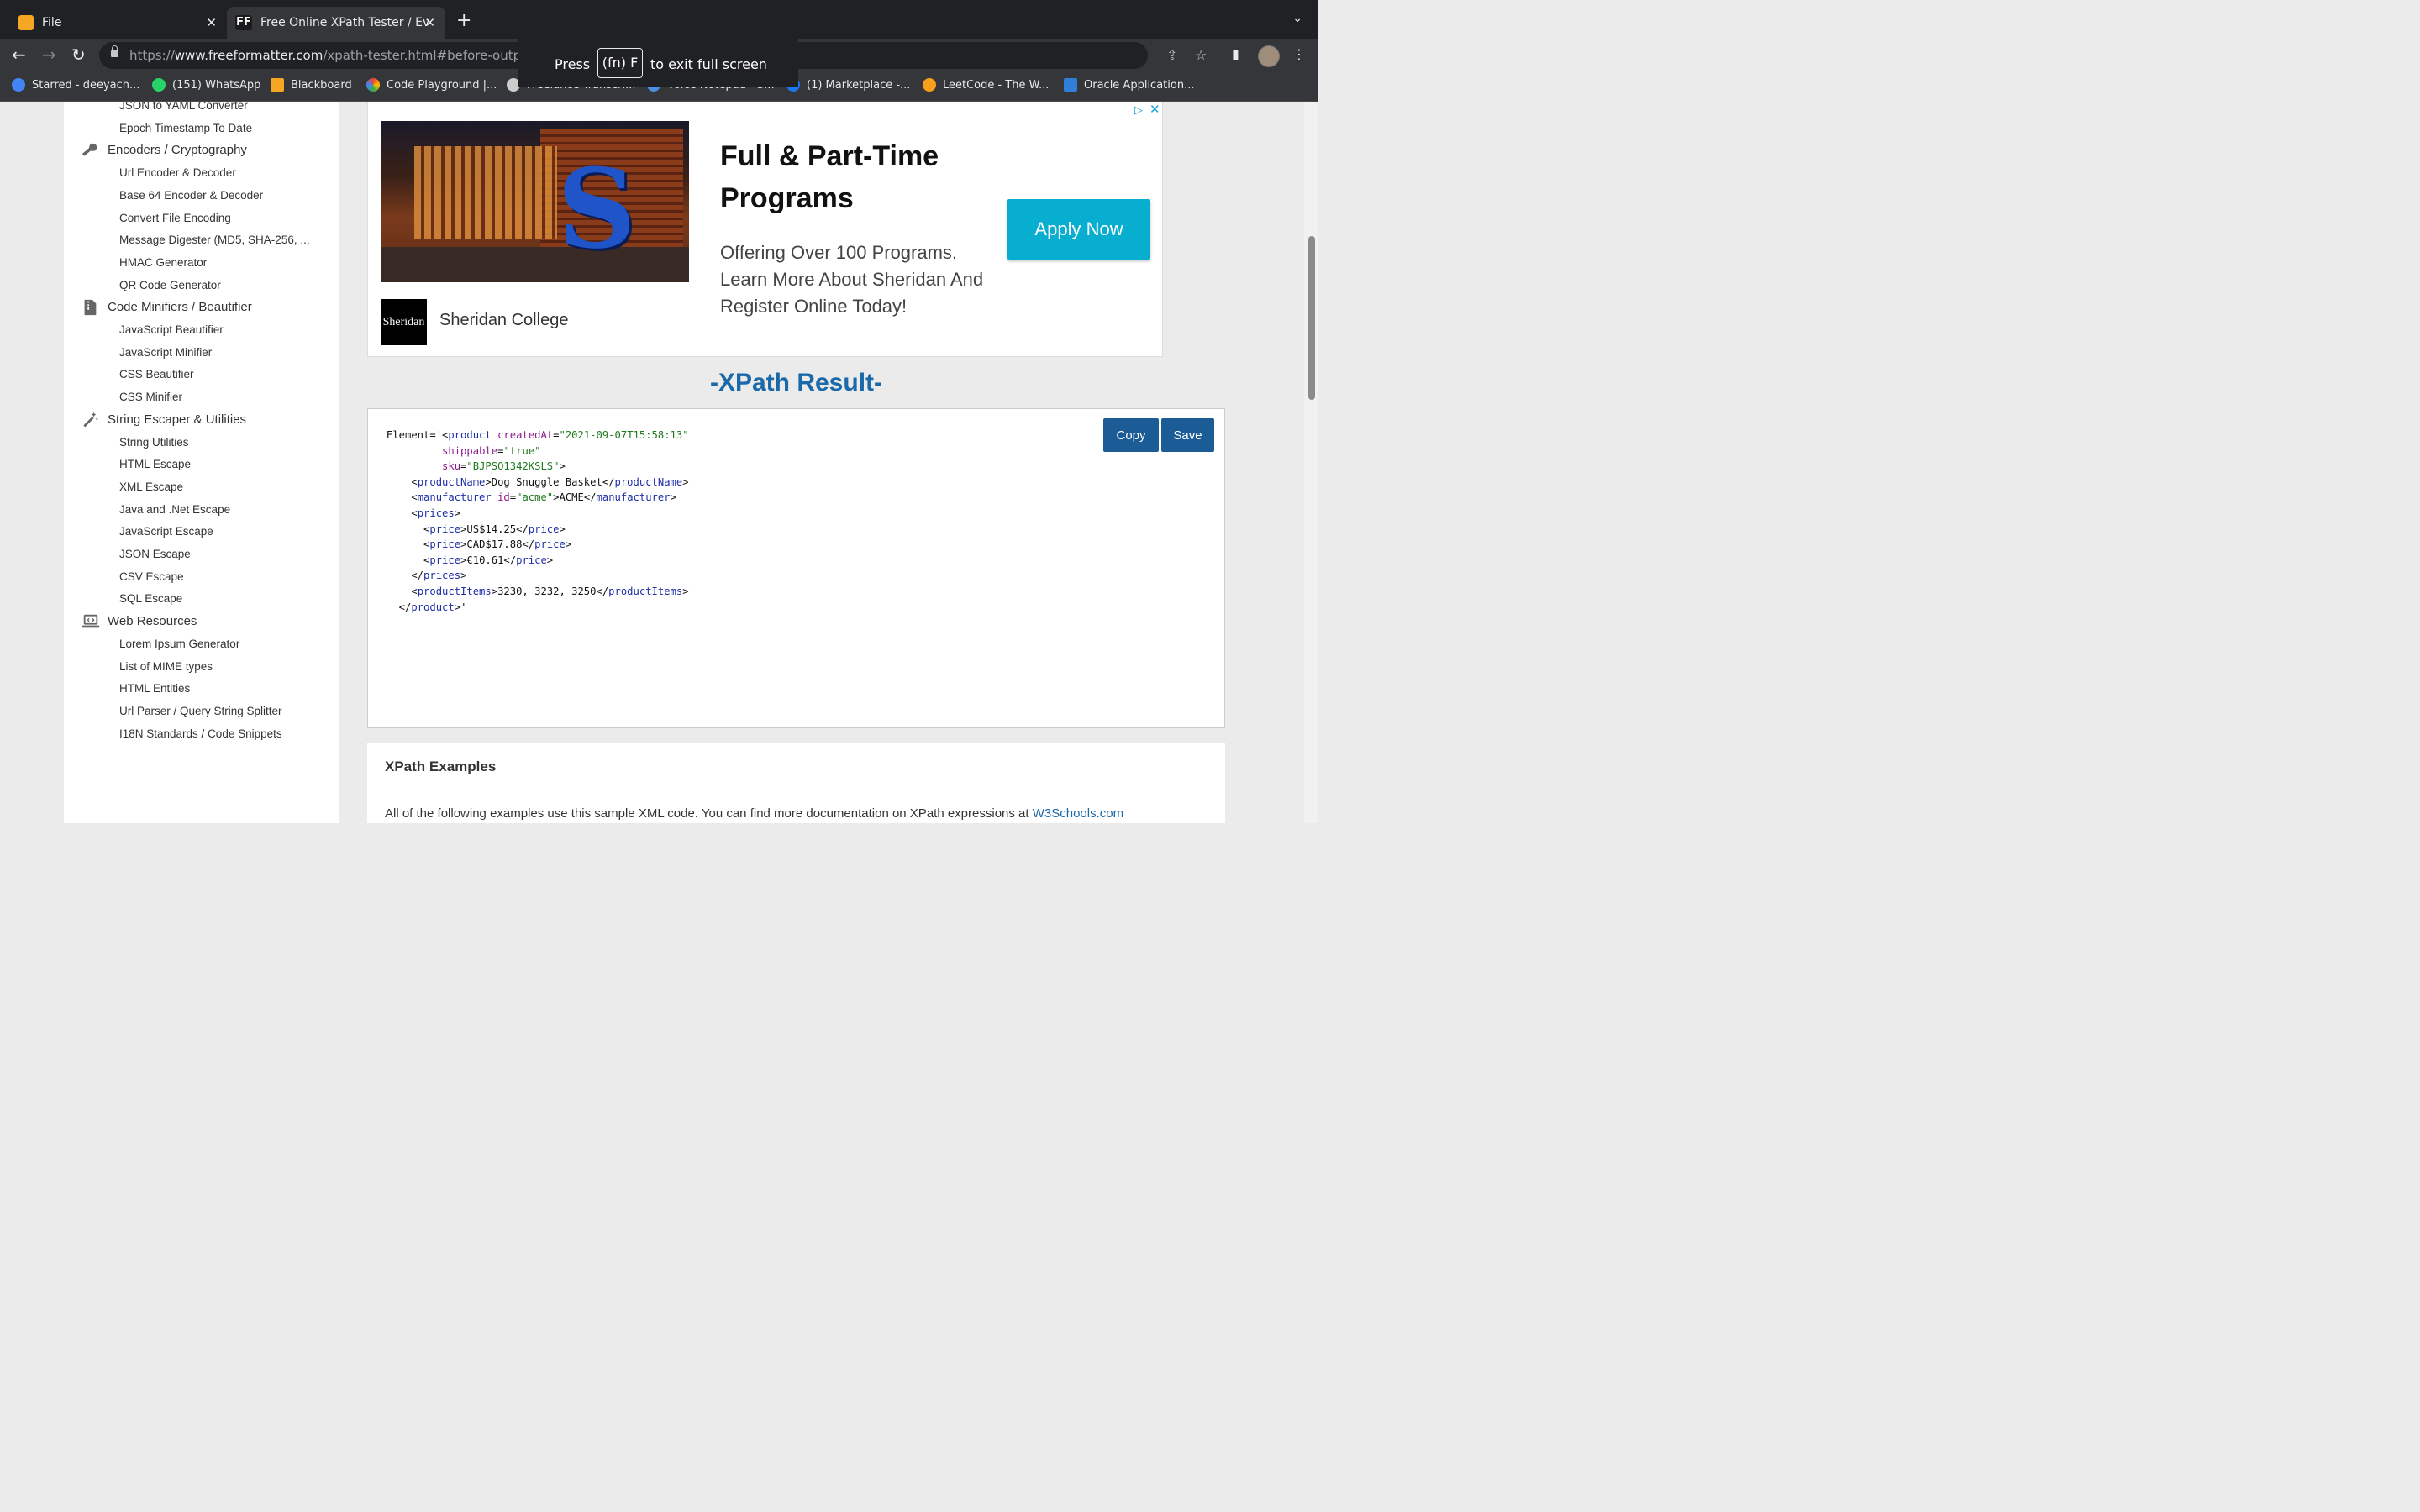 Image resolution: width=2420 pixels, height=1512 pixels. Describe the element at coordinates (166, 531) in the screenshot. I see `sidebar-item: JavaScript Escape` at that location.